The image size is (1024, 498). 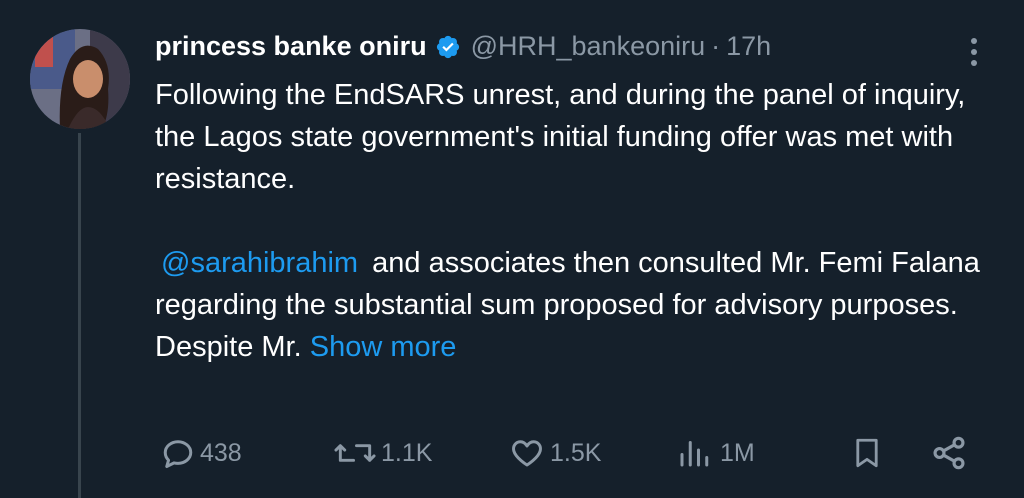 I want to click on views-icon, so click(x=694, y=453).